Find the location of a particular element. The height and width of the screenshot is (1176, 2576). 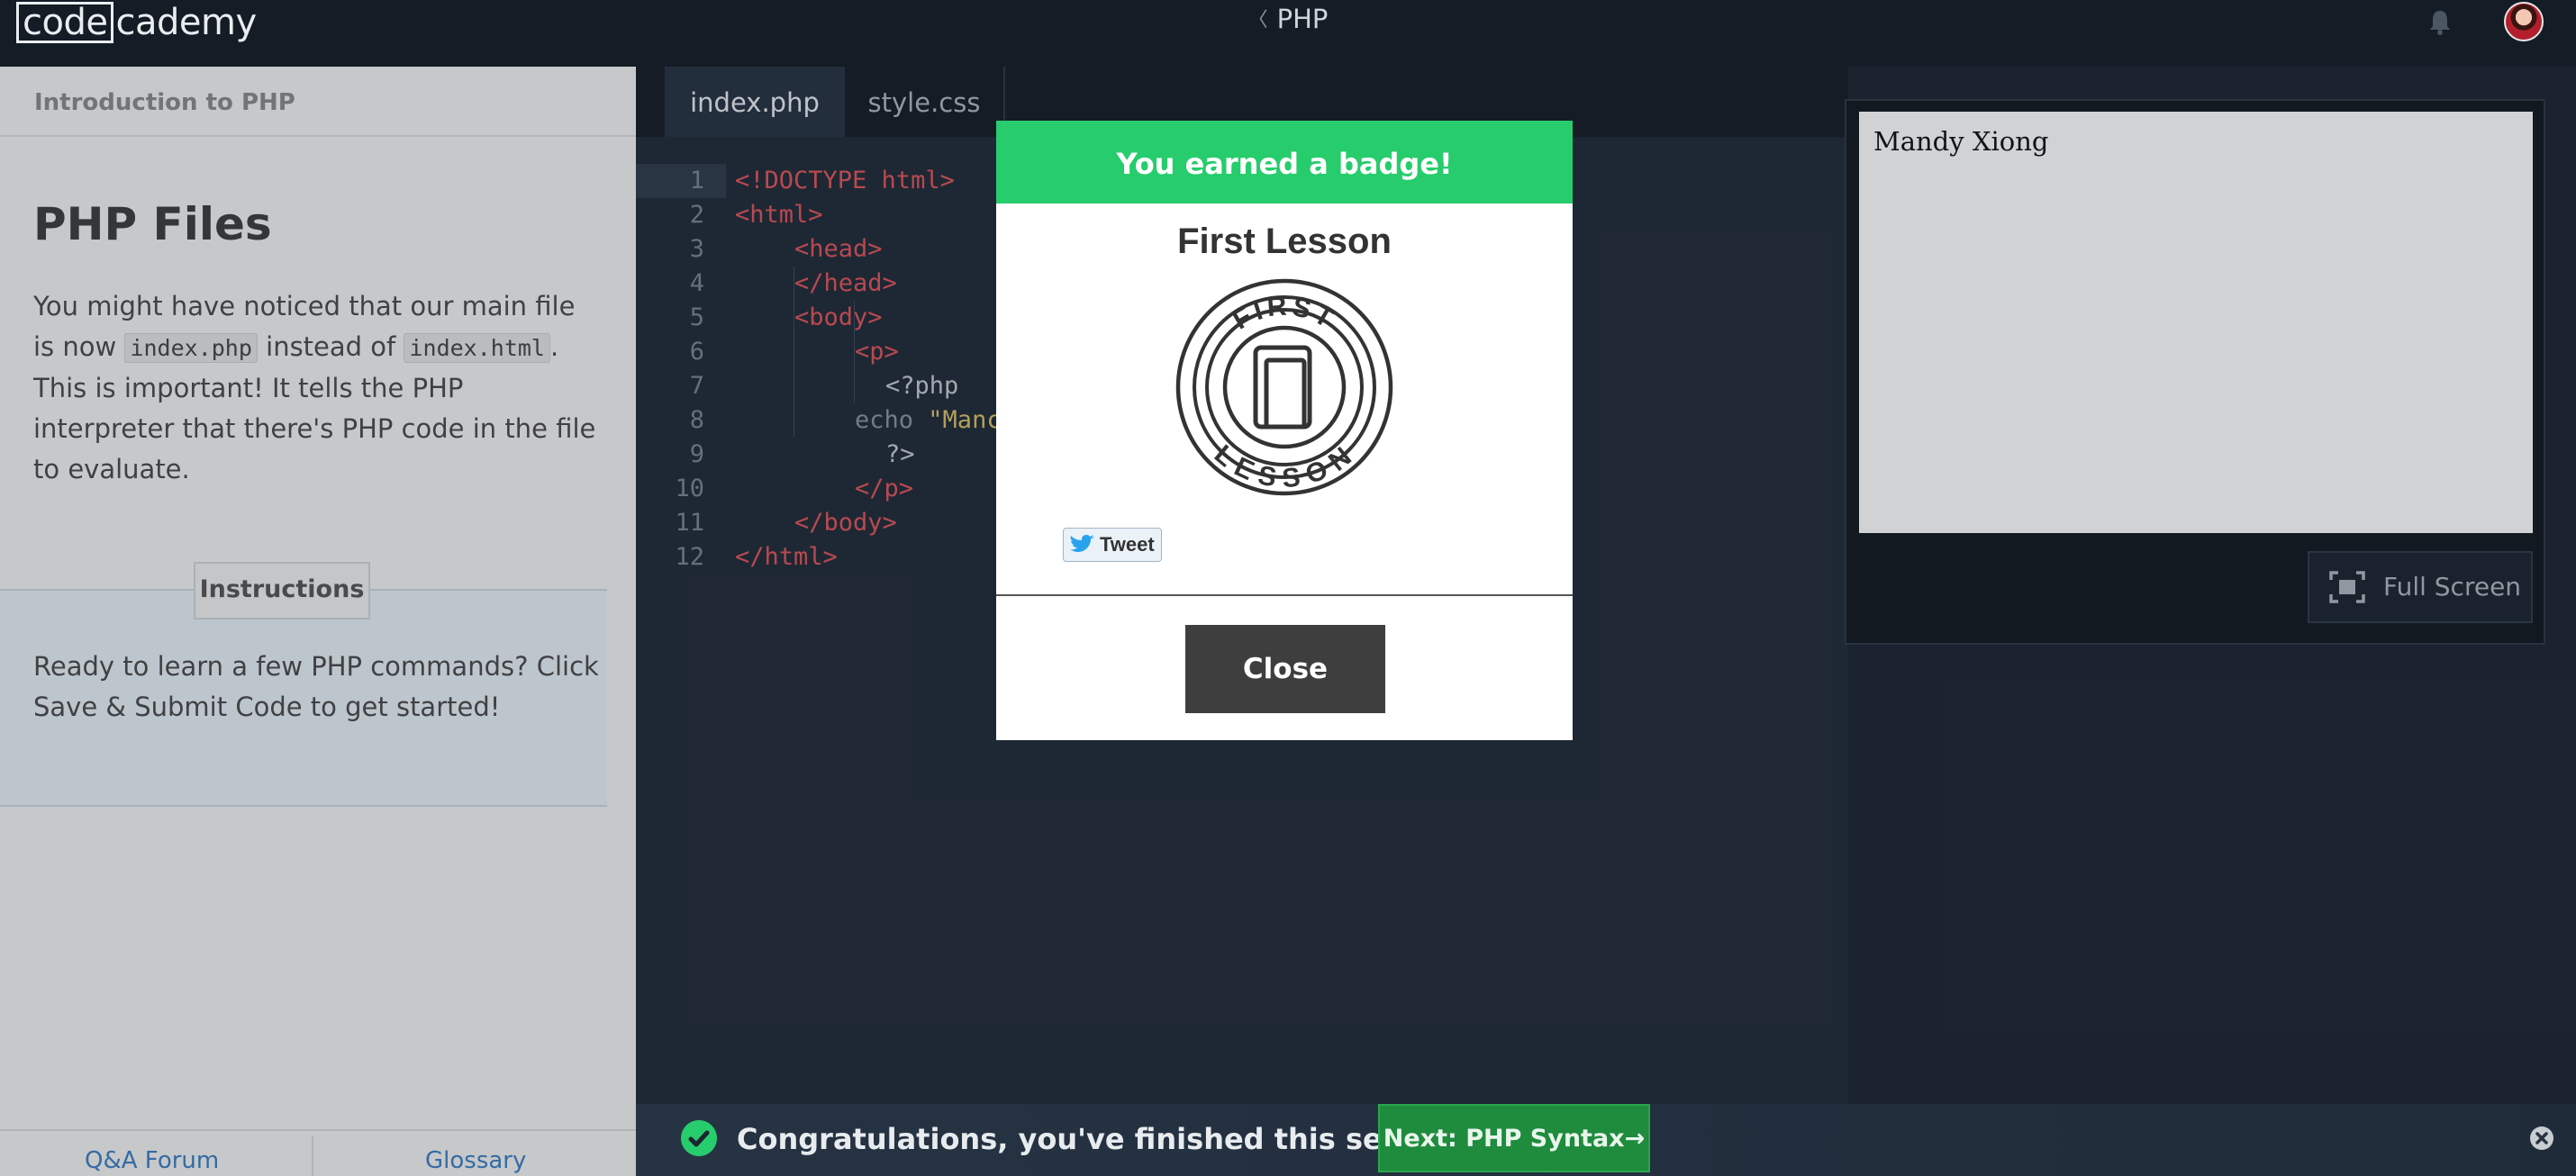

modal-divider is located at coordinates (1285, 595).